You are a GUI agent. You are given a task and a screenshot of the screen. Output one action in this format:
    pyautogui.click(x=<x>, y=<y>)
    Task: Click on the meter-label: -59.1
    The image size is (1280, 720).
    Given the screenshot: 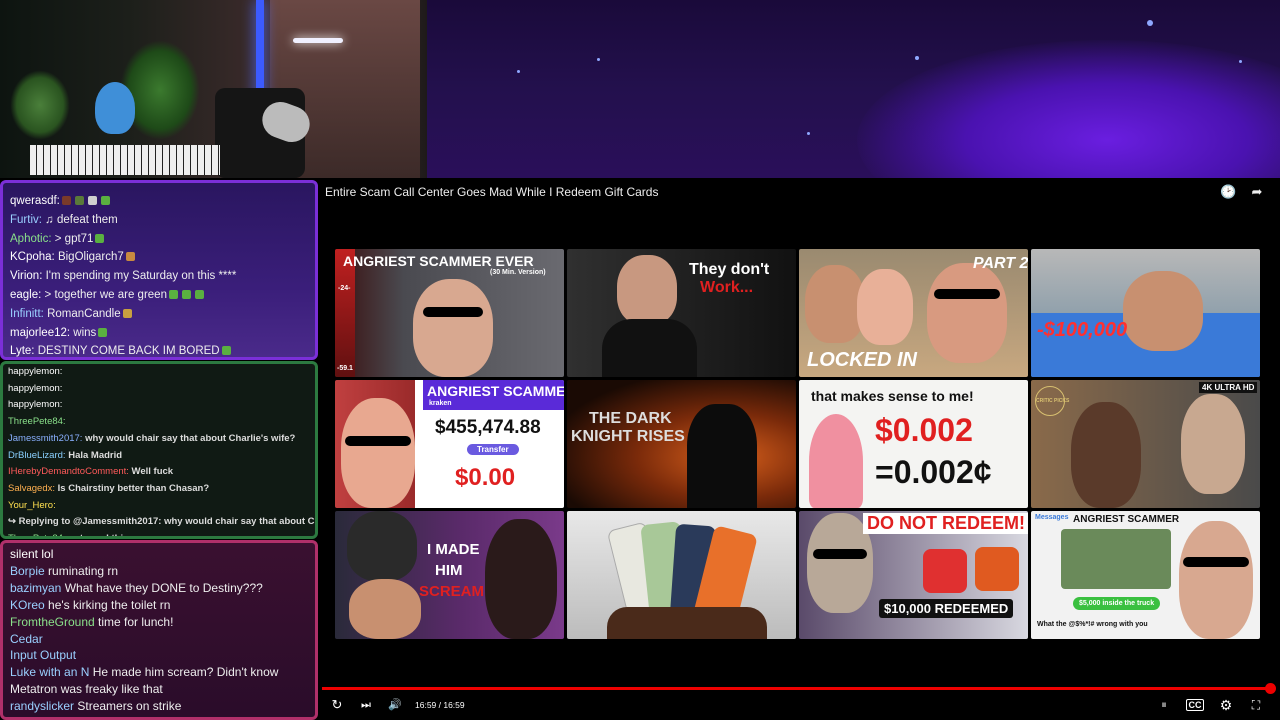 What is the action you would take?
    pyautogui.click(x=345, y=368)
    